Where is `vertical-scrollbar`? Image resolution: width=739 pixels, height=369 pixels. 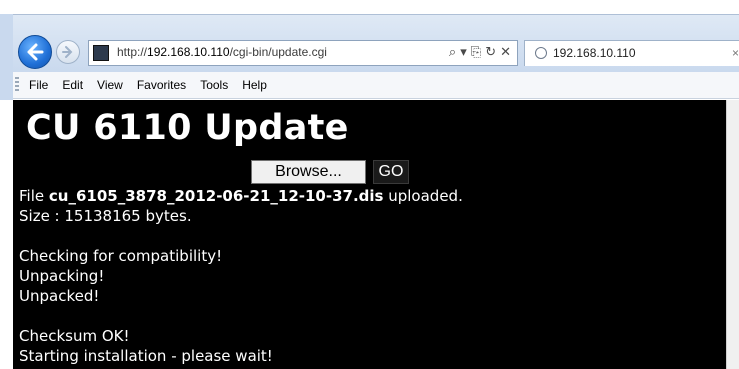 vertical-scrollbar is located at coordinates (732, 234).